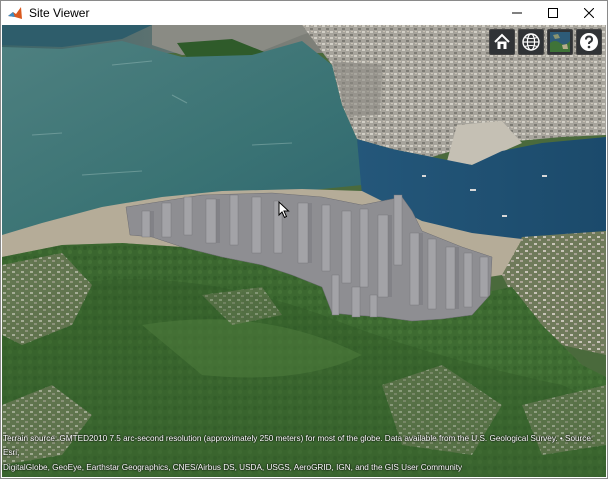 This screenshot has width=608, height=479. Describe the element at coordinates (284, 210) in the screenshot. I see `mouse-pointer-icon` at that location.